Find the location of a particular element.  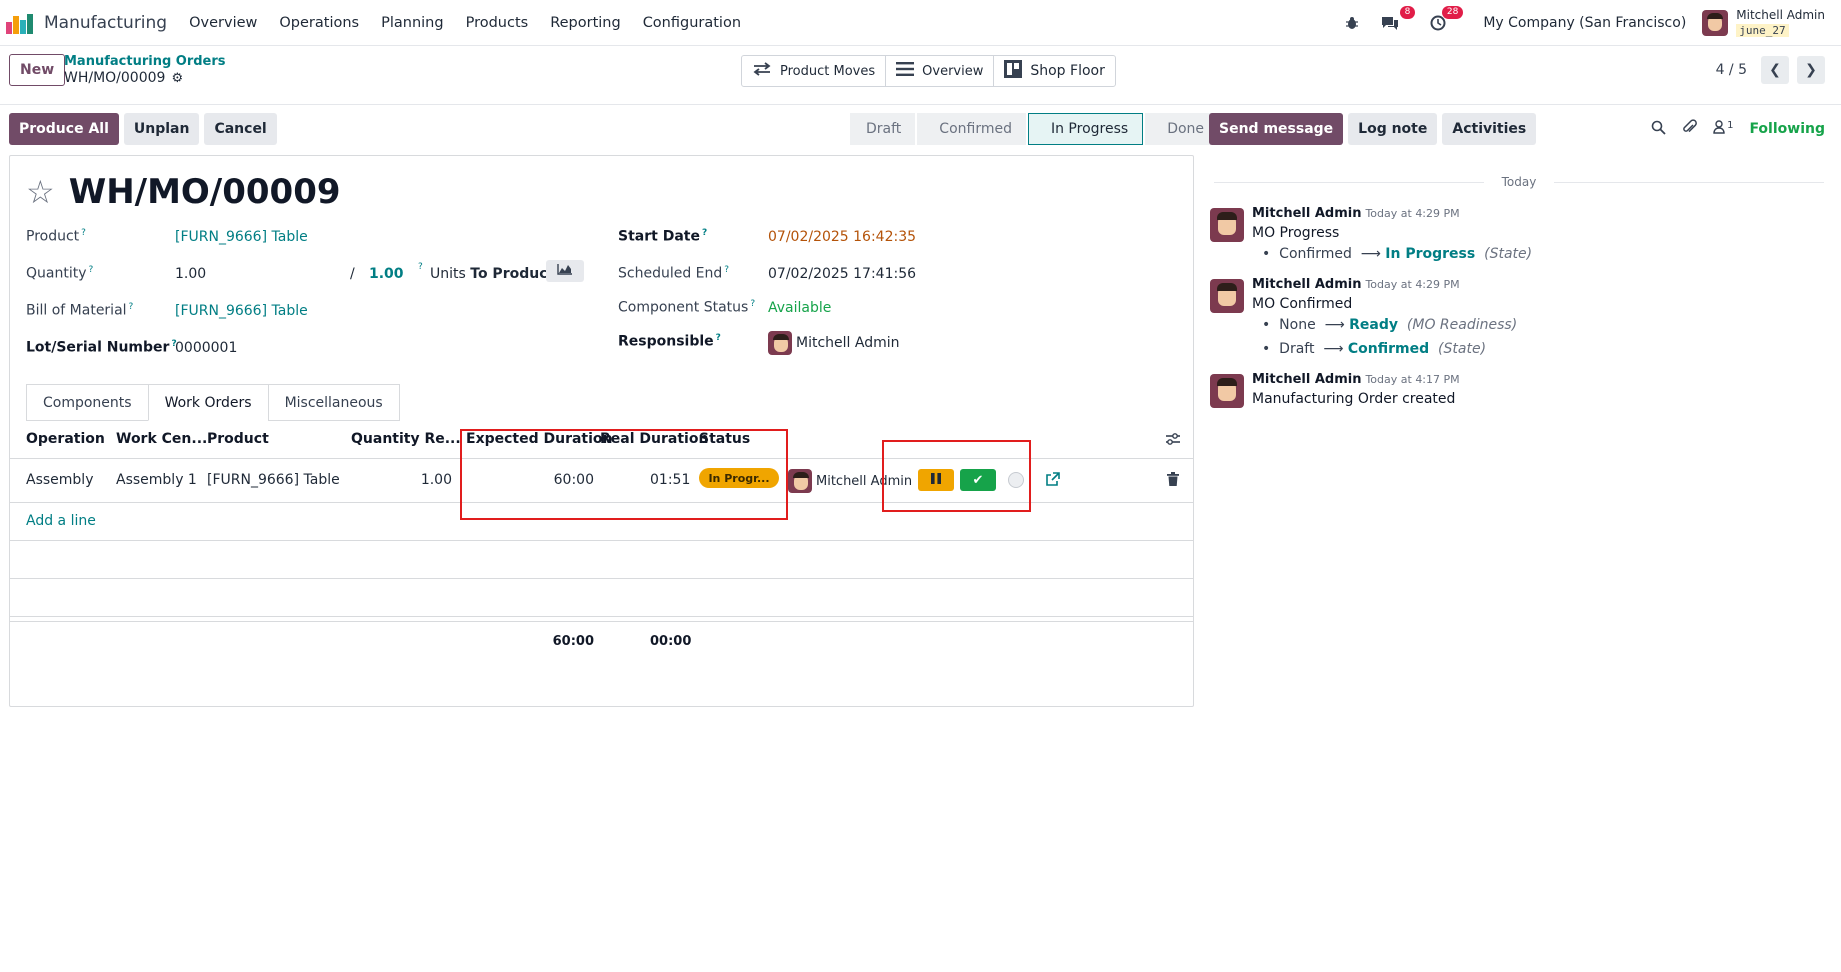

toggle-circle is located at coordinates (1016, 480).